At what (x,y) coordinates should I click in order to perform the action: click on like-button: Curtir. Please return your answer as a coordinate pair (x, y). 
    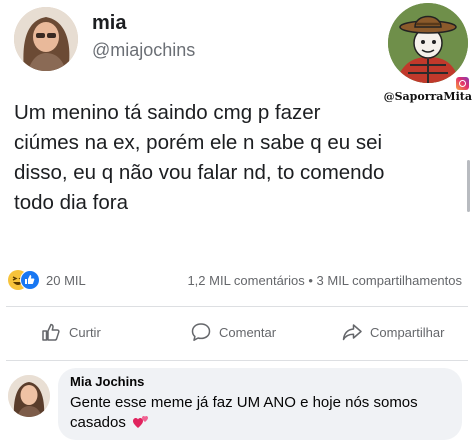
    Looking at the image, I should click on (70, 332).